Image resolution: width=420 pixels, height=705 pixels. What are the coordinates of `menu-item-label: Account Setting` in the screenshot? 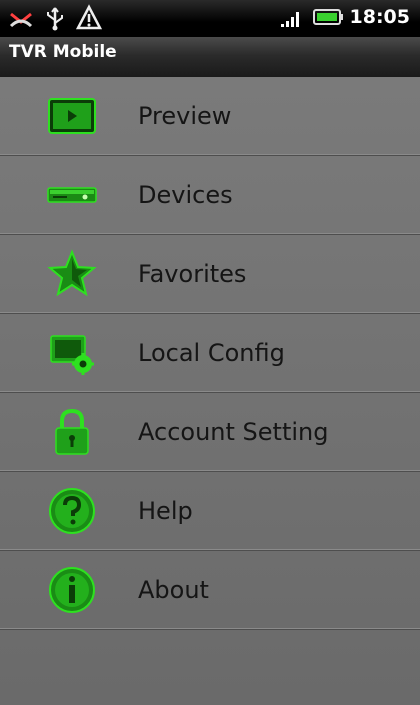 It's located at (233, 432).